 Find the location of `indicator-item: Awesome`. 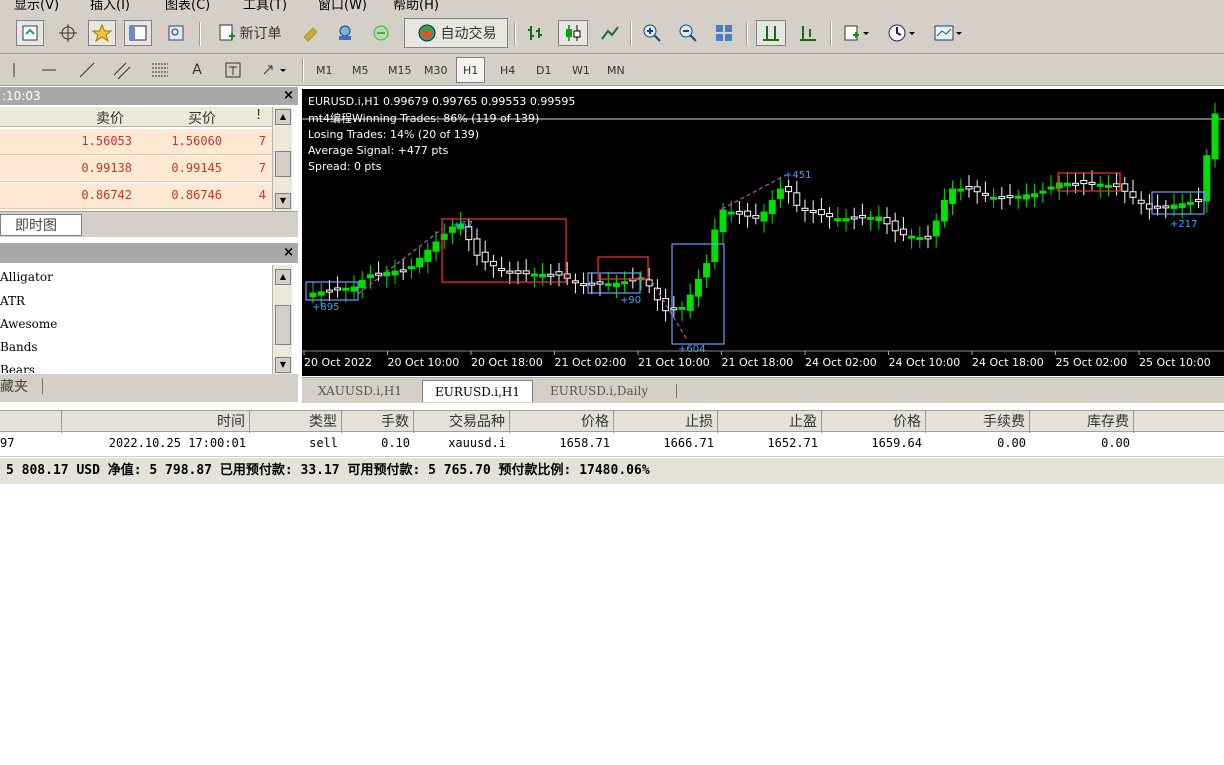

indicator-item: Awesome is located at coordinates (28, 324).